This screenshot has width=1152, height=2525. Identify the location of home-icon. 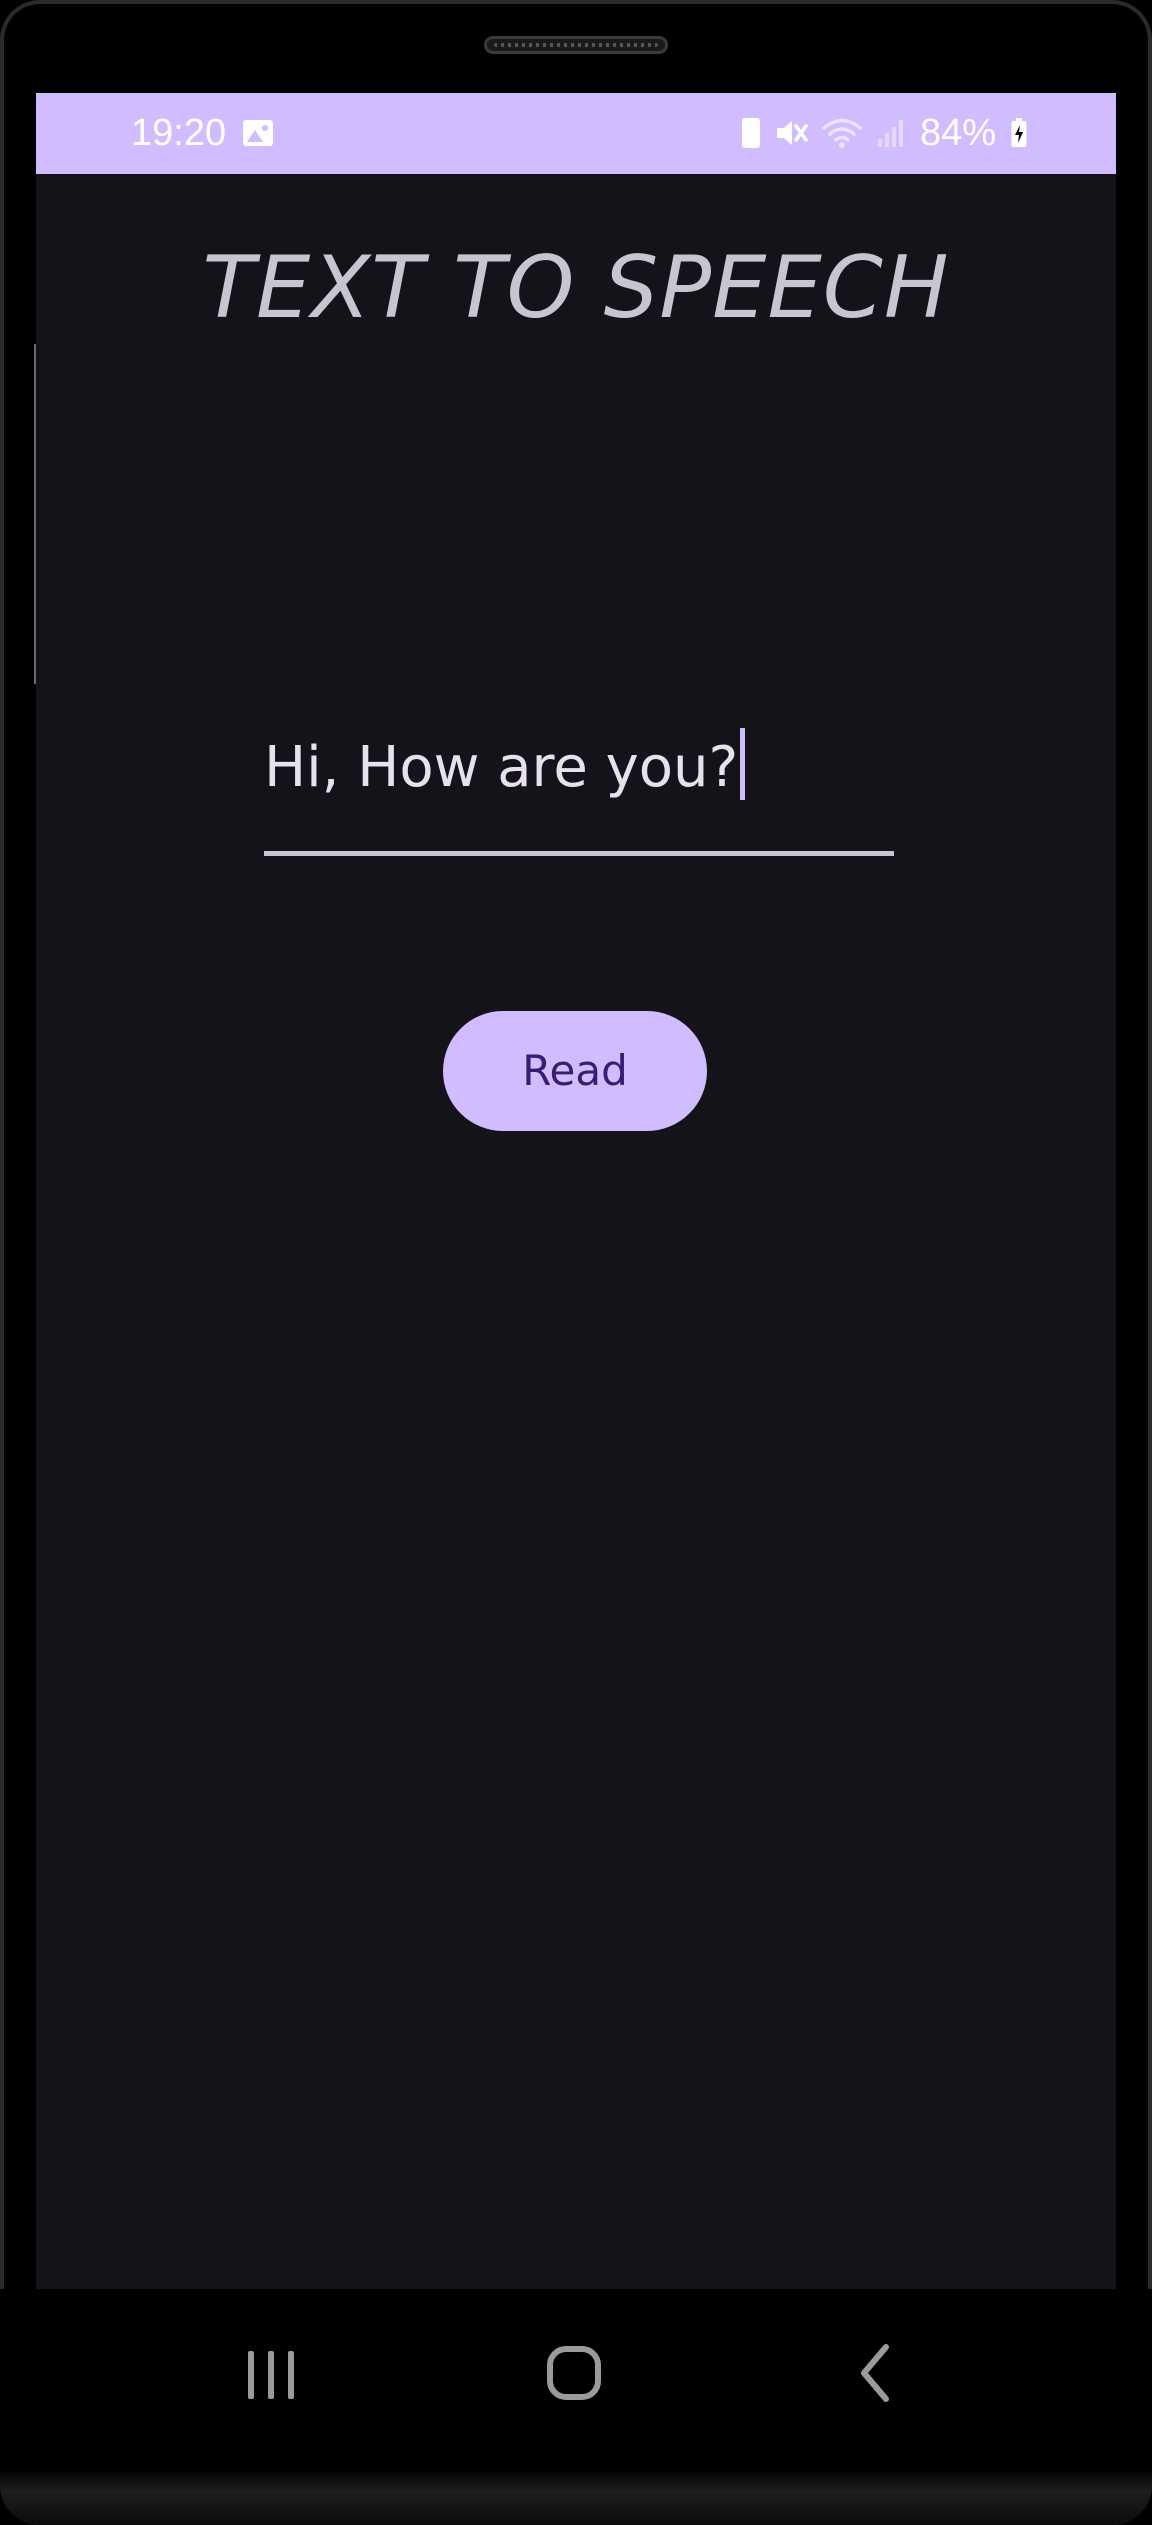
(574, 2373).